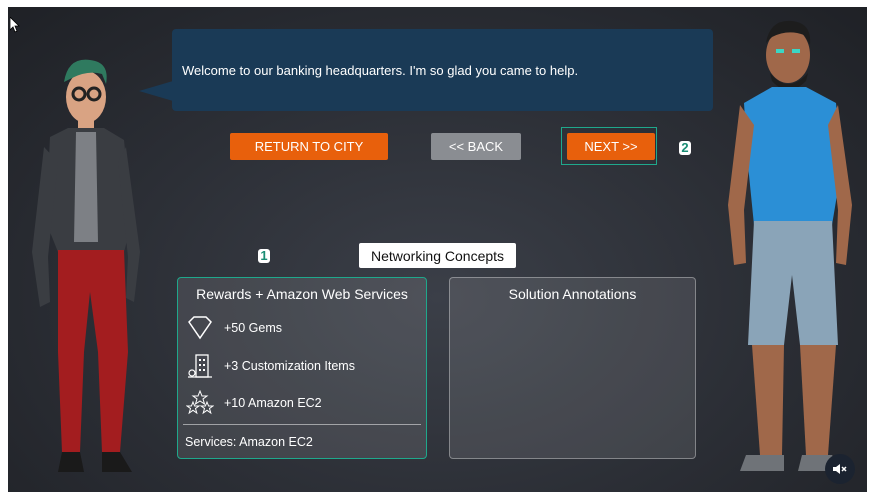 The width and height of the screenshot is (876, 497). What do you see at coordinates (572, 368) in the screenshot?
I see `solution-annotations-panel: Solution Annotations` at bounding box center [572, 368].